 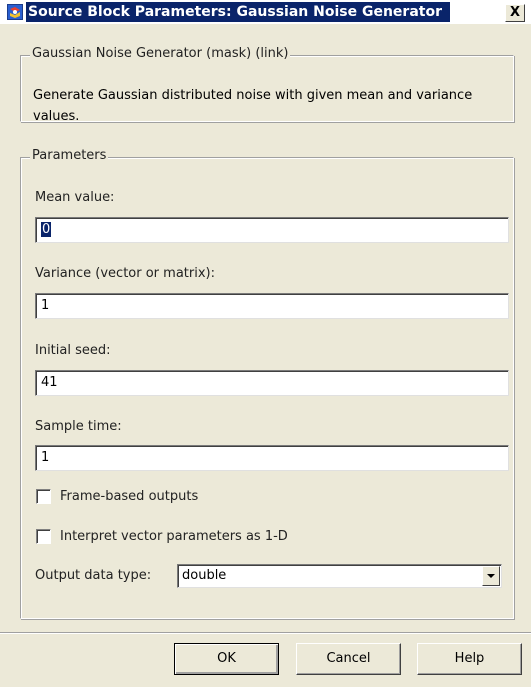 What do you see at coordinates (272, 383) in the screenshot?
I see `initial-seed-input: 41` at bounding box center [272, 383].